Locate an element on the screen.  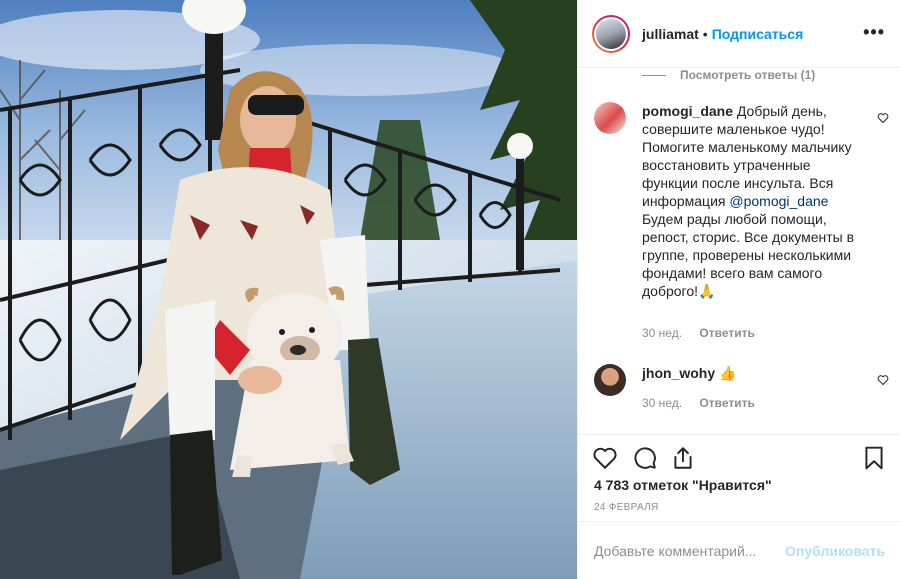
author-username: julliamat is located at coordinates (670, 34).